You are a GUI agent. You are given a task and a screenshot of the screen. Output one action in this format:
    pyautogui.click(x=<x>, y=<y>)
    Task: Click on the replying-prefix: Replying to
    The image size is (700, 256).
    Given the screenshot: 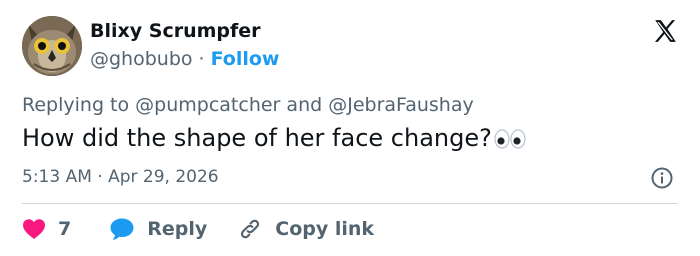 What is the action you would take?
    pyautogui.click(x=76, y=105)
    